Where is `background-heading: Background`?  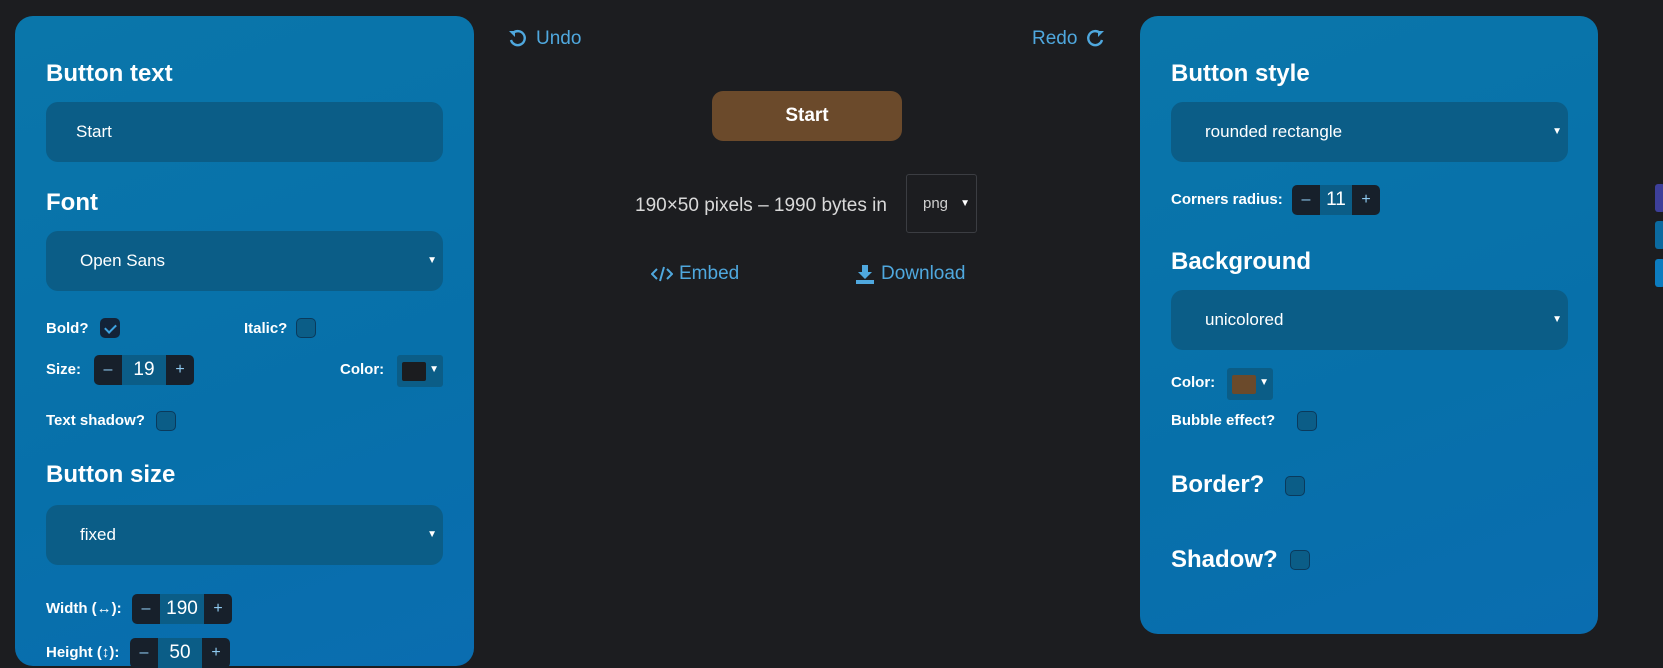 background-heading: Background is located at coordinates (1241, 261).